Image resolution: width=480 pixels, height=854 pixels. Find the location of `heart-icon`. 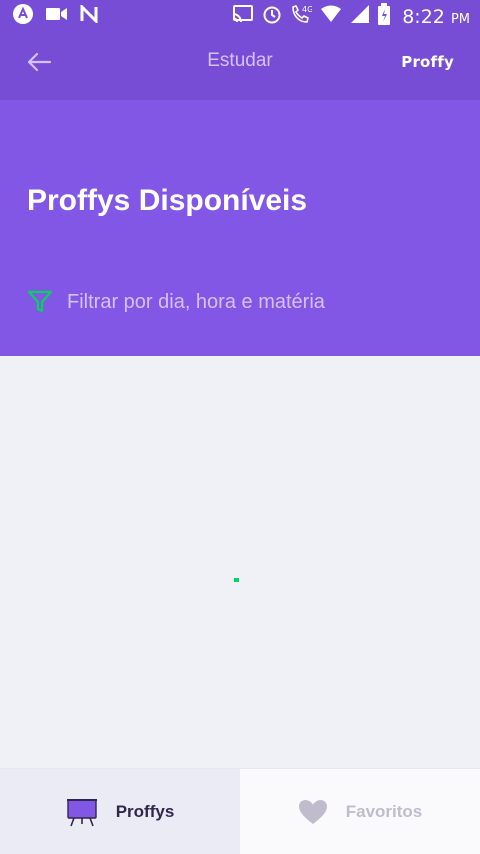

heart-icon is located at coordinates (313, 812).